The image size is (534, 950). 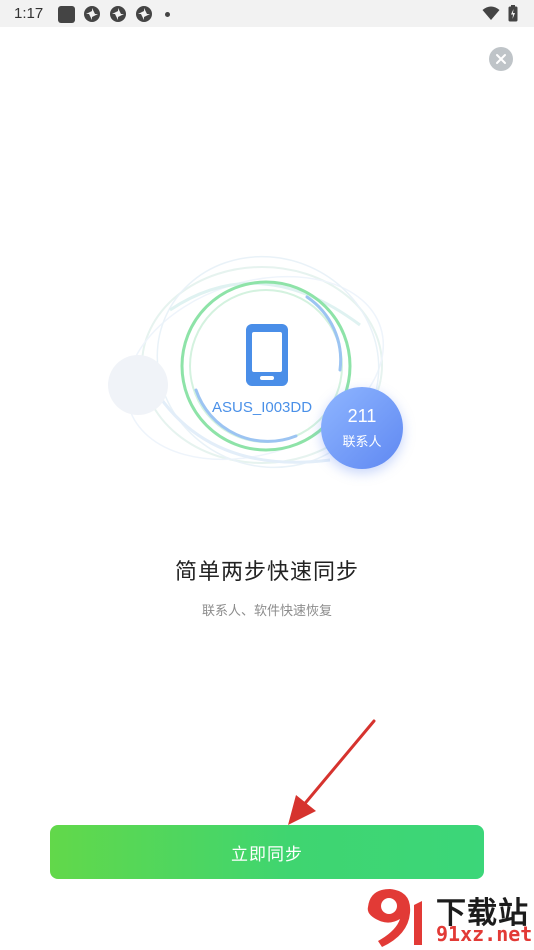 What do you see at coordinates (267, 13) in the screenshot?
I see `status-bar: 1:17` at bounding box center [267, 13].